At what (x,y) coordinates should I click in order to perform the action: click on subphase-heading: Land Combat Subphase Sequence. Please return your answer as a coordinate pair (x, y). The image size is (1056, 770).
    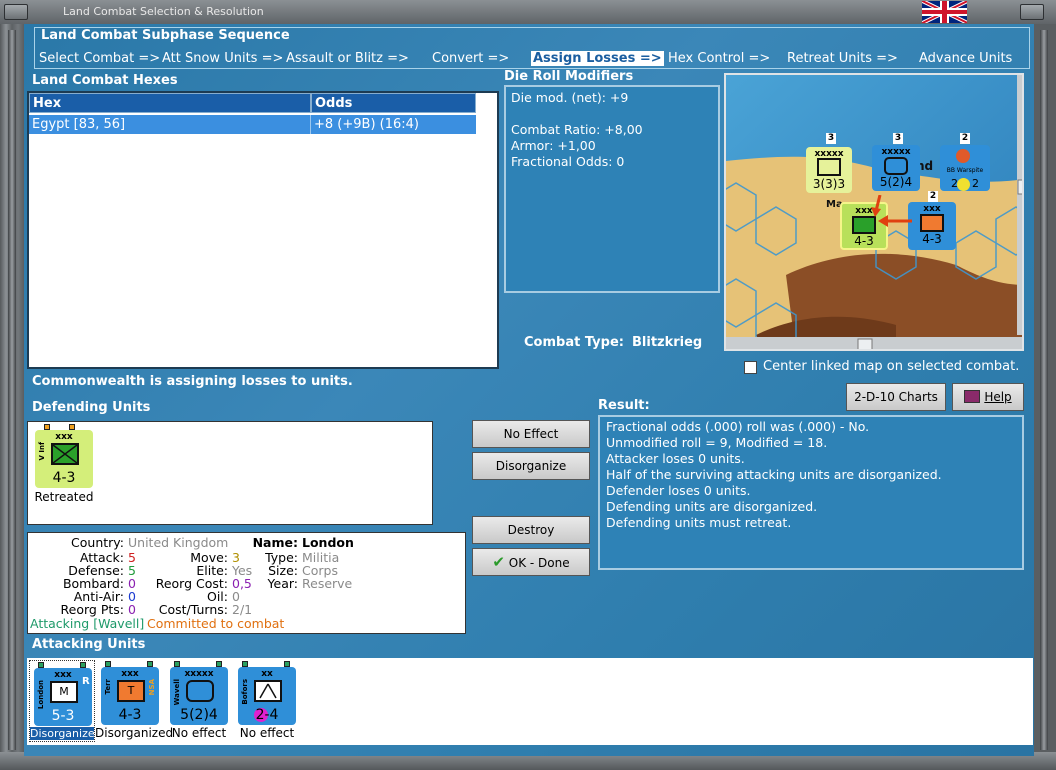
    Looking at the image, I should click on (165, 35).